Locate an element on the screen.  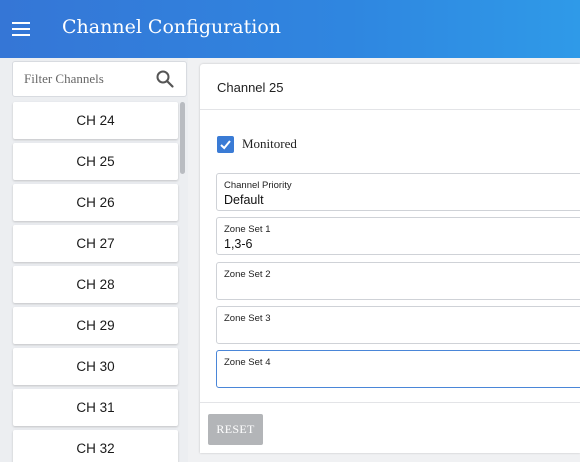
reset-button: RESET is located at coordinates (235, 429).